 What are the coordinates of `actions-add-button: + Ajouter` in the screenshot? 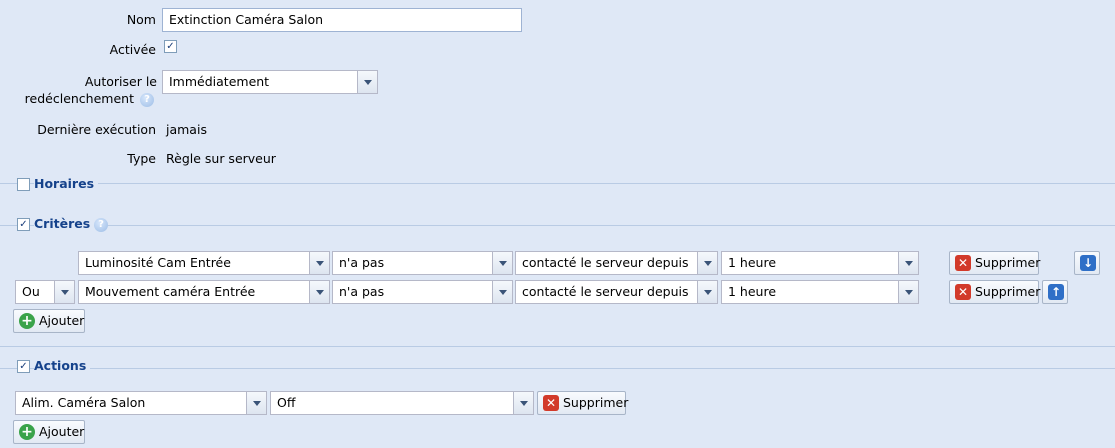 It's located at (49, 432).